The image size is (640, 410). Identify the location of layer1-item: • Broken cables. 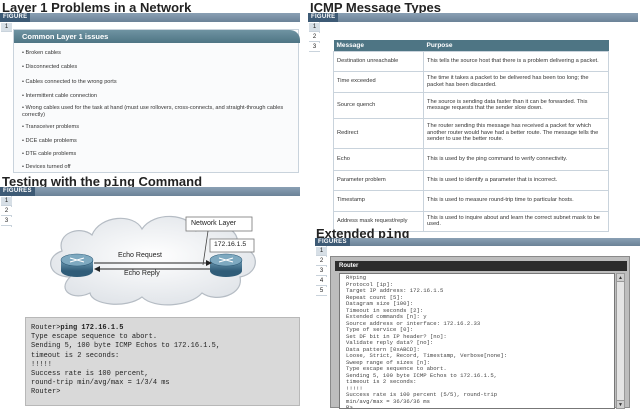
(41, 53).